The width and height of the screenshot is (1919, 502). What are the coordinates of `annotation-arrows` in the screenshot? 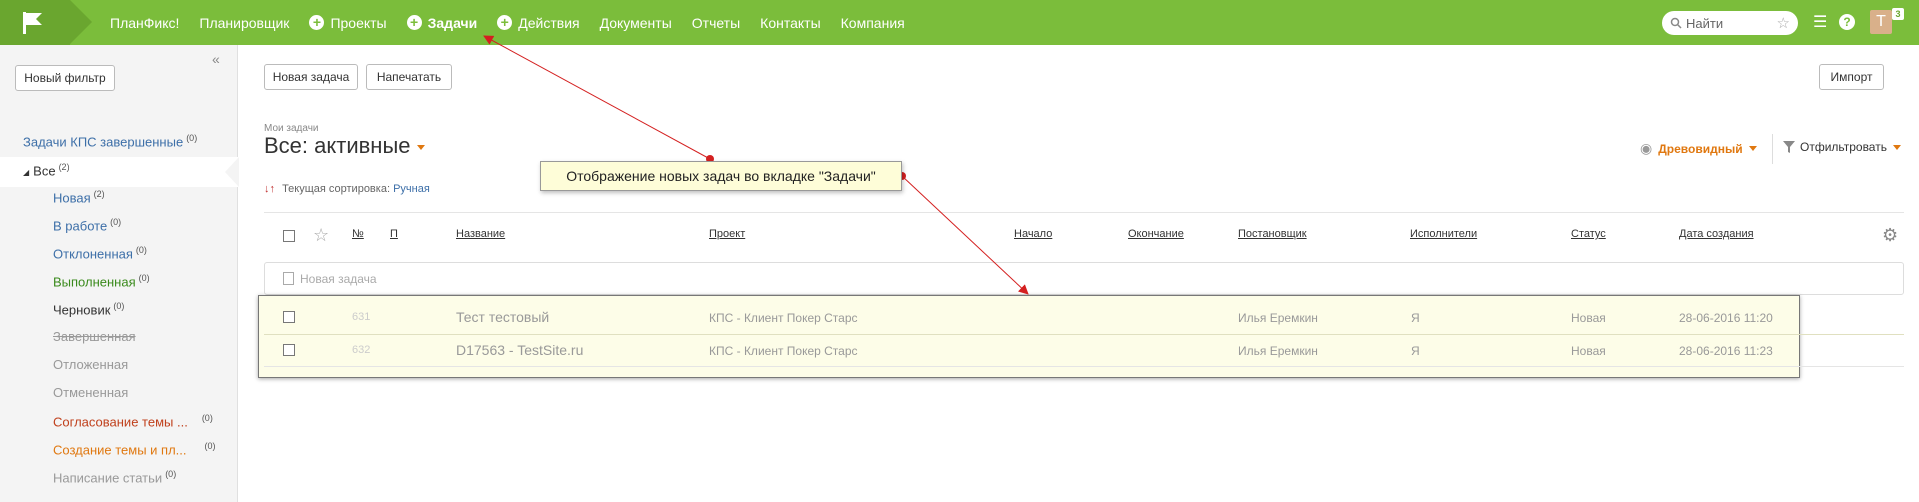 It's located at (756, 165).